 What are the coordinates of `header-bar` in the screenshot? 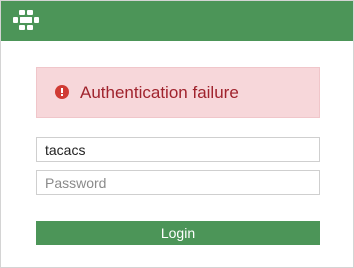 It's located at (177, 21).